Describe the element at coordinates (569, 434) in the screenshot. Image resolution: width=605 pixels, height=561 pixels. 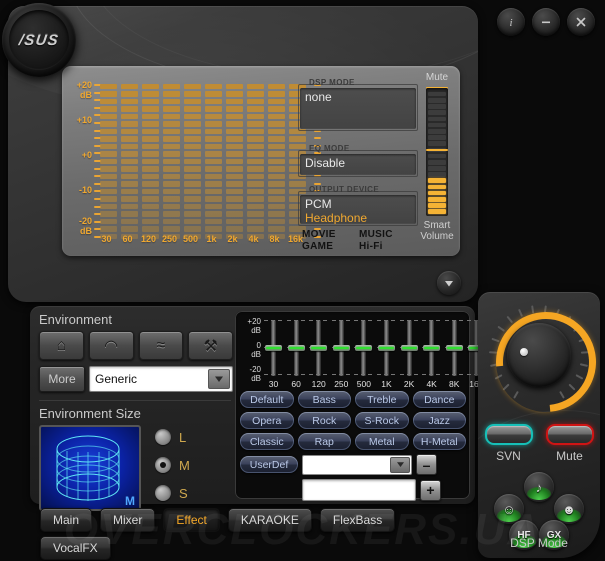
I see `mute-toggle` at that location.